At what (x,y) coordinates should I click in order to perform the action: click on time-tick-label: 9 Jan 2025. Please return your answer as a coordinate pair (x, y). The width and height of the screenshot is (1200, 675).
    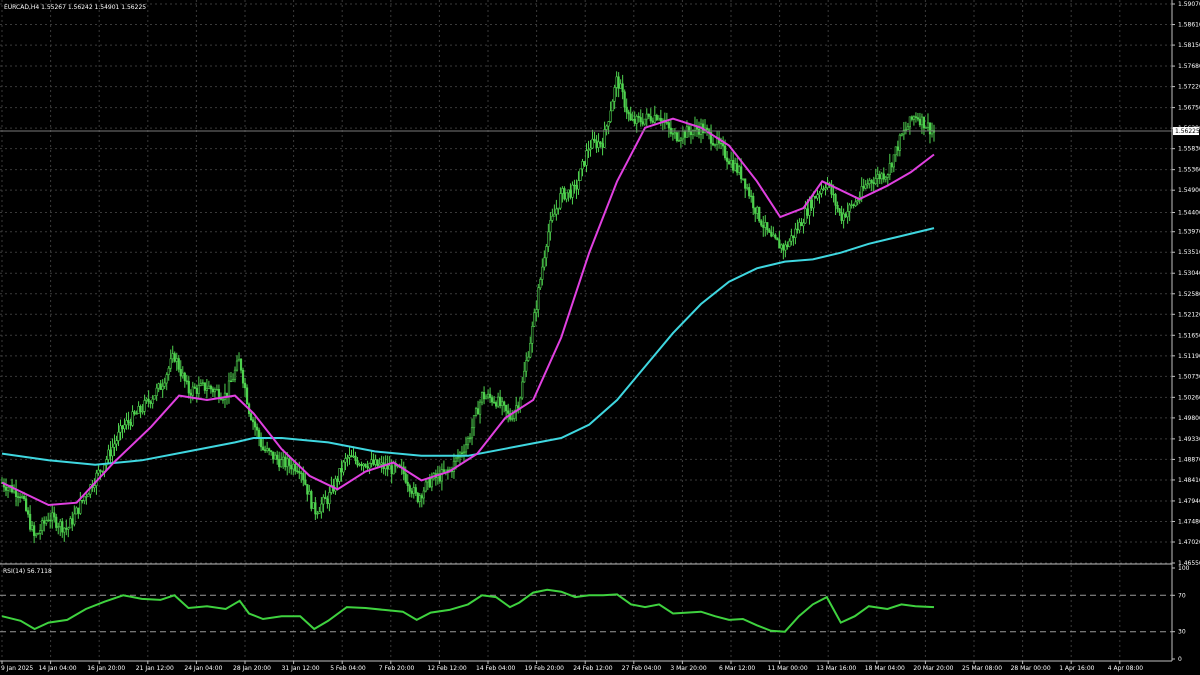
    Looking at the image, I should click on (17, 668).